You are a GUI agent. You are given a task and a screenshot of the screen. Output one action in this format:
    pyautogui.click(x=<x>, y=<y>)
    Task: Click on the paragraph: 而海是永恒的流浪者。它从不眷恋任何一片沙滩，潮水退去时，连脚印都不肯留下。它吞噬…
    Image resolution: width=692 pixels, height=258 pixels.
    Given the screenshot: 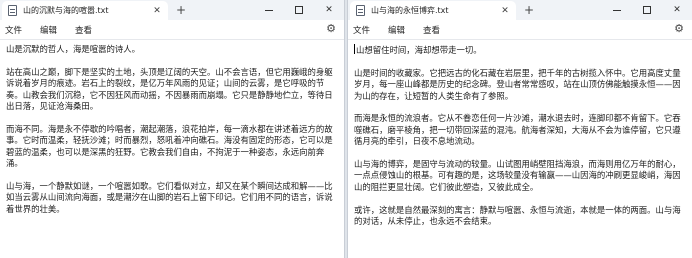 What is the action you would take?
    pyautogui.click(x=517, y=130)
    